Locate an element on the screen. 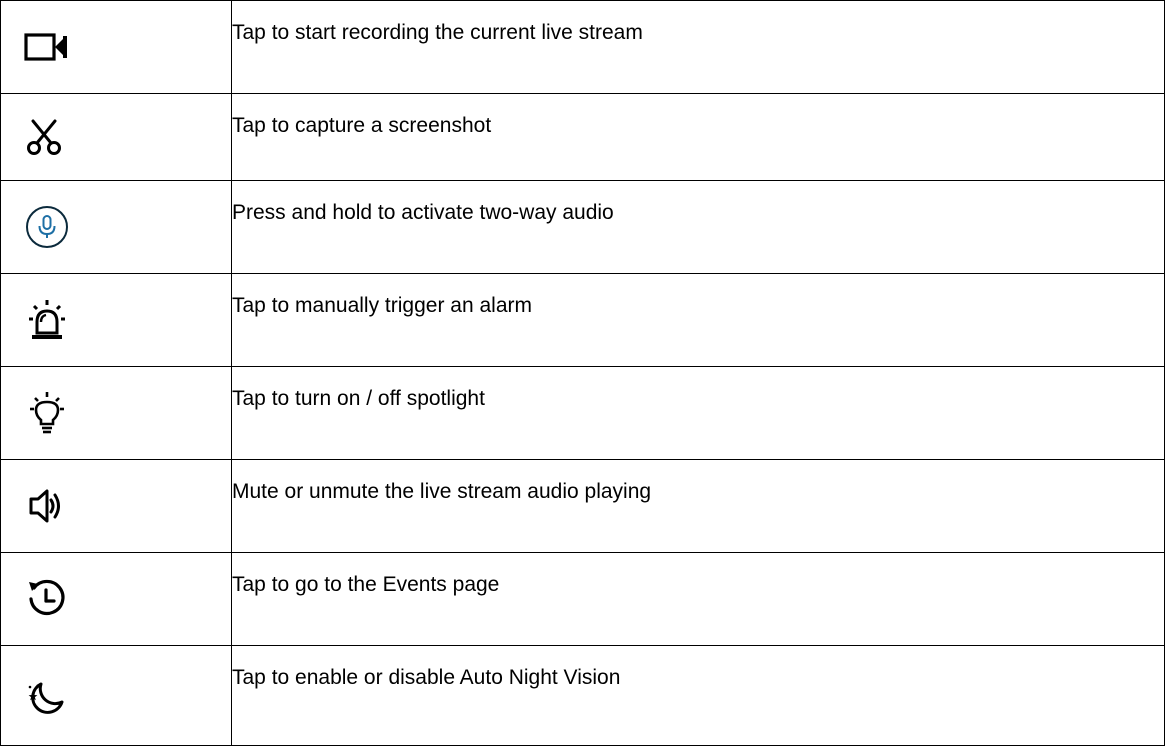  video-camera-icon is located at coordinates (47, 47).